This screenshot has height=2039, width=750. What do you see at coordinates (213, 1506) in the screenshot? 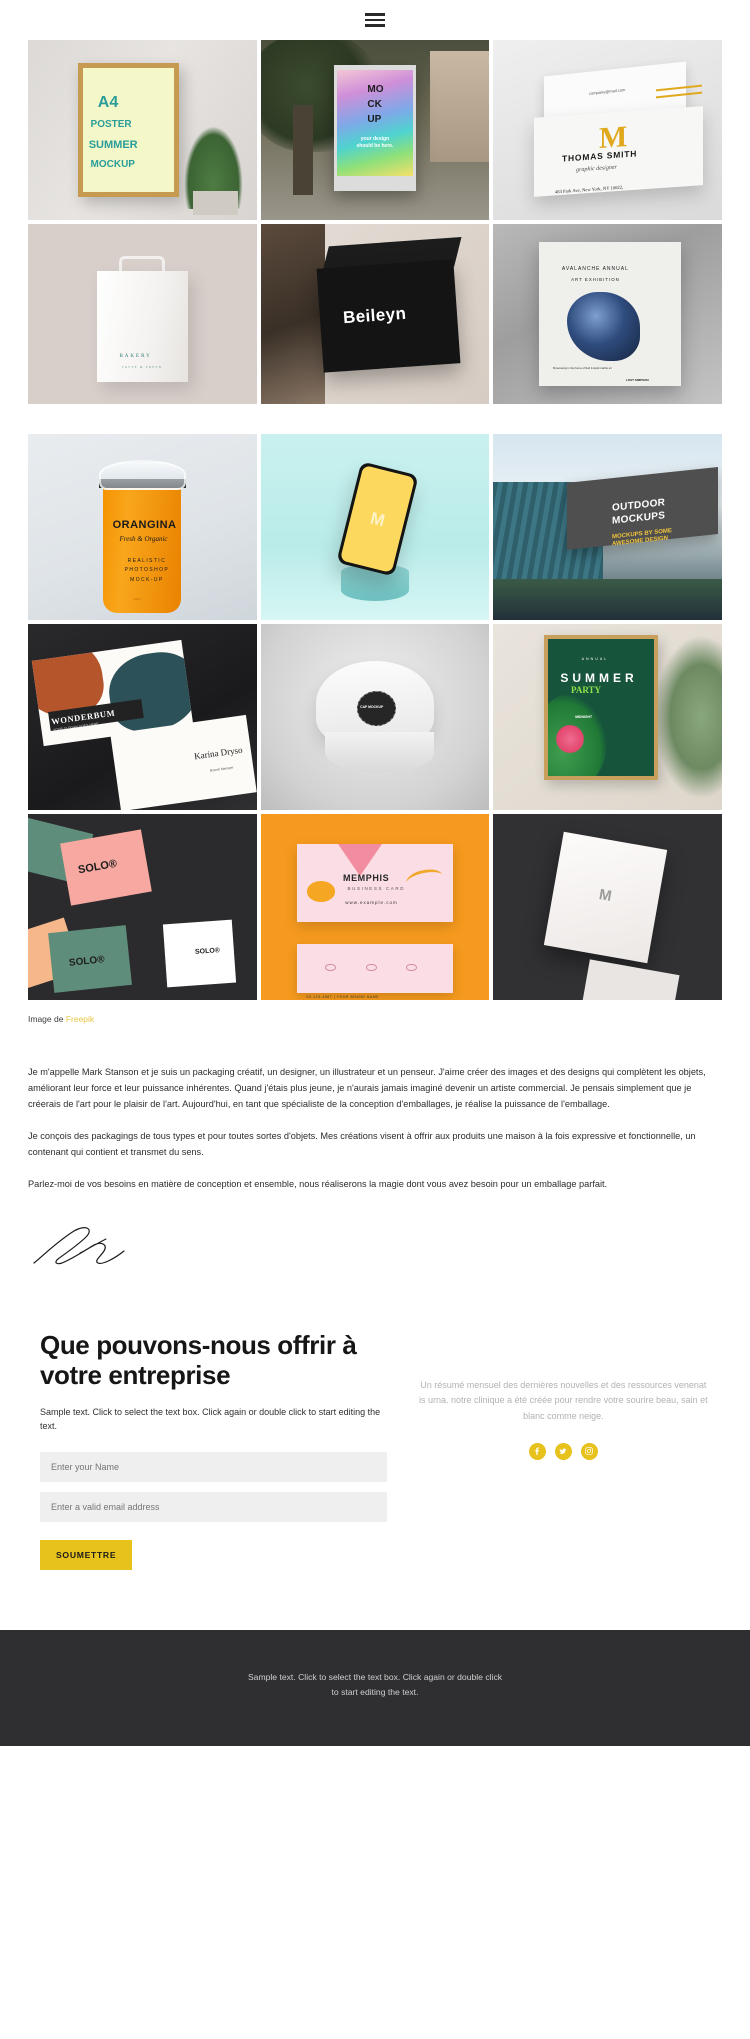
I see `email-input` at bounding box center [213, 1506].